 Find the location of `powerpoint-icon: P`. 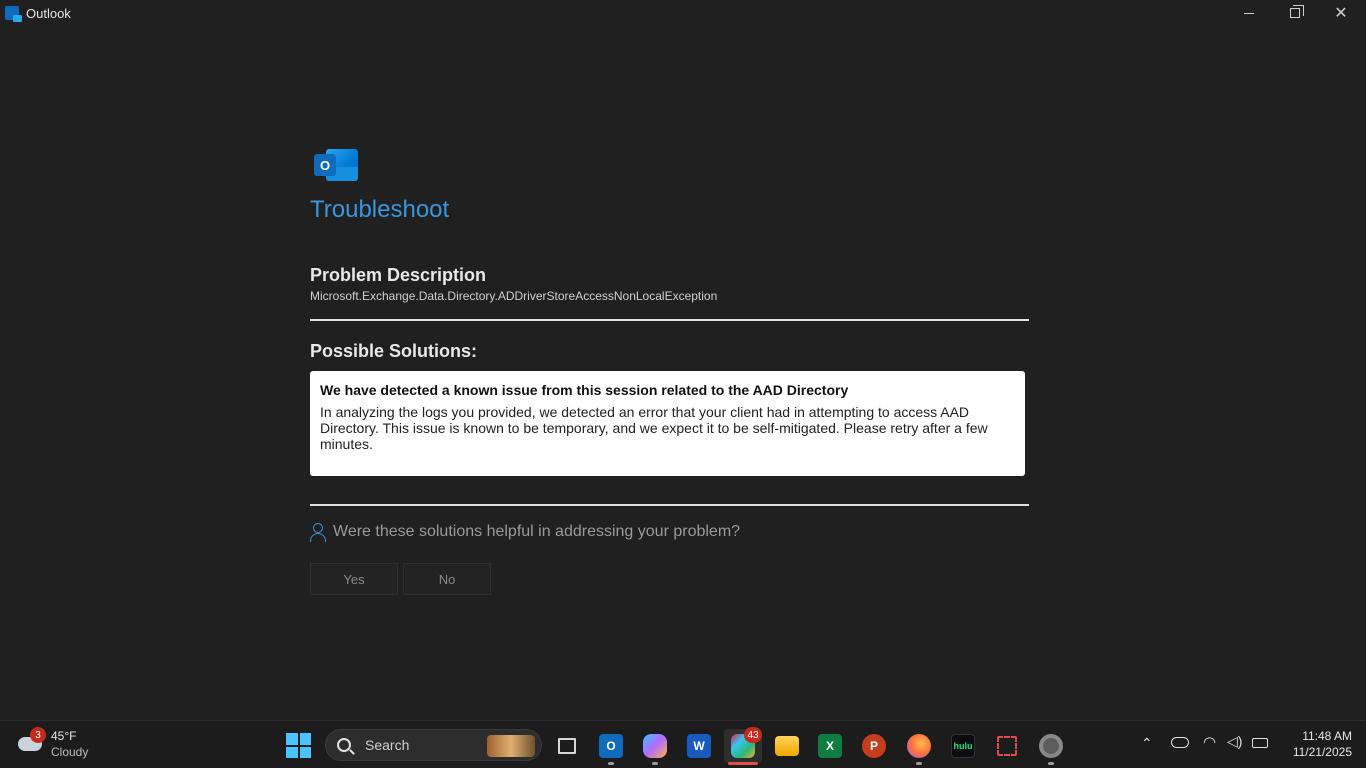

powerpoint-icon: P is located at coordinates (874, 746).